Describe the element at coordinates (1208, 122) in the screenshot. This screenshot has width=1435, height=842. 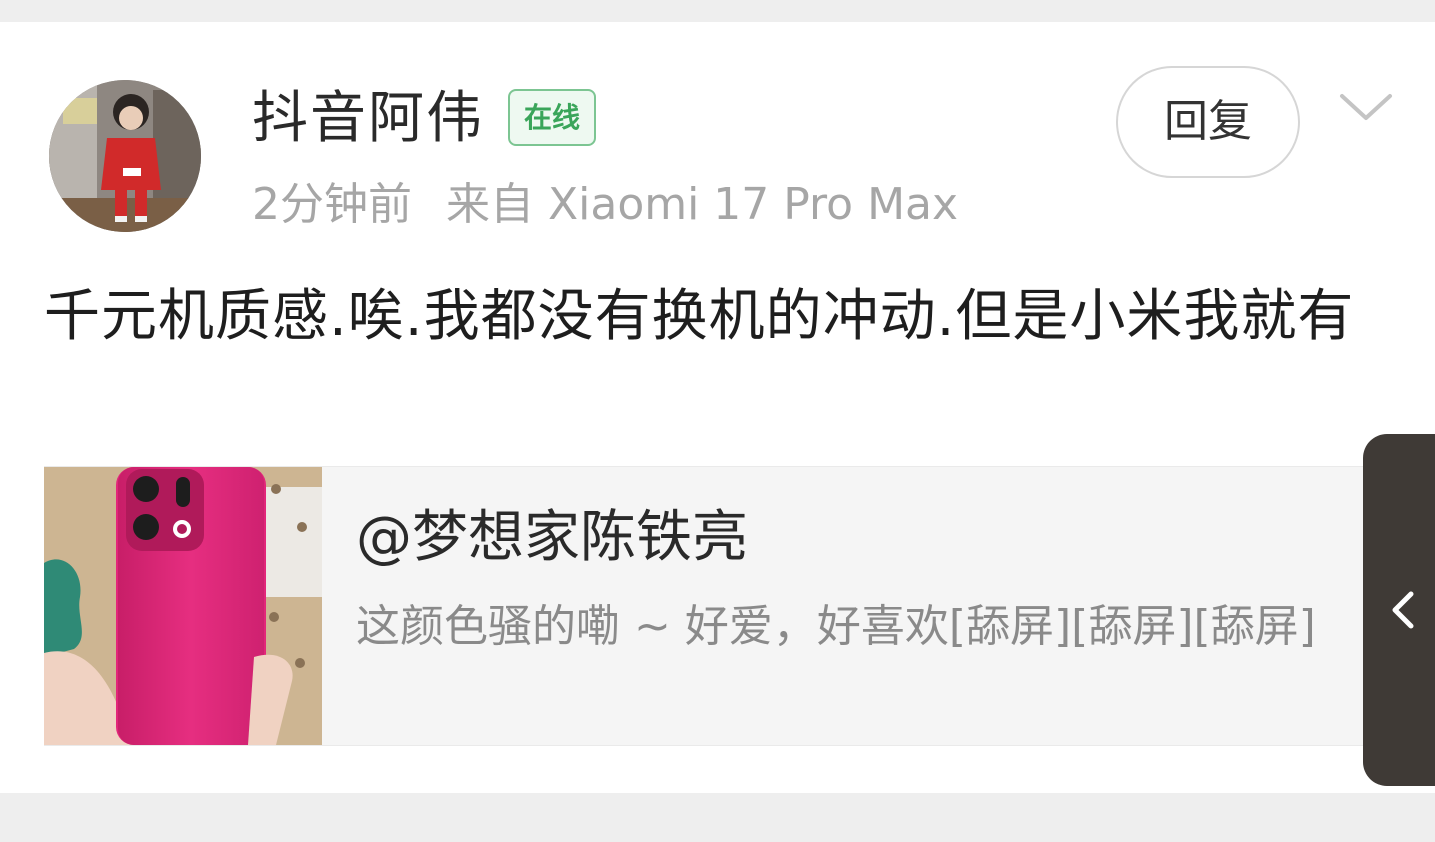
I see `reply-button: 回复` at that location.